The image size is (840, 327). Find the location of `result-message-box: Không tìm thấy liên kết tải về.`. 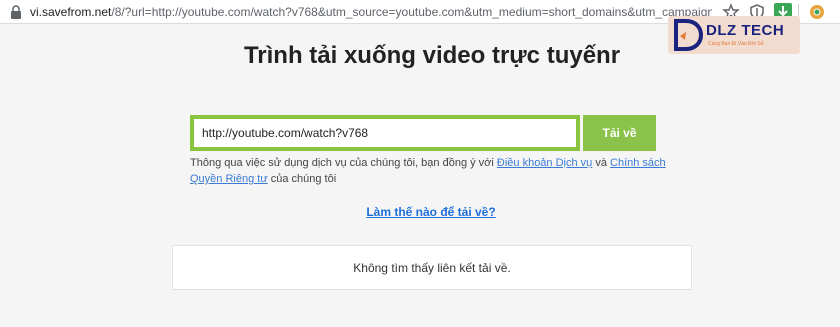

result-message-box: Không tìm thấy liên kết tải về. is located at coordinates (432, 267).